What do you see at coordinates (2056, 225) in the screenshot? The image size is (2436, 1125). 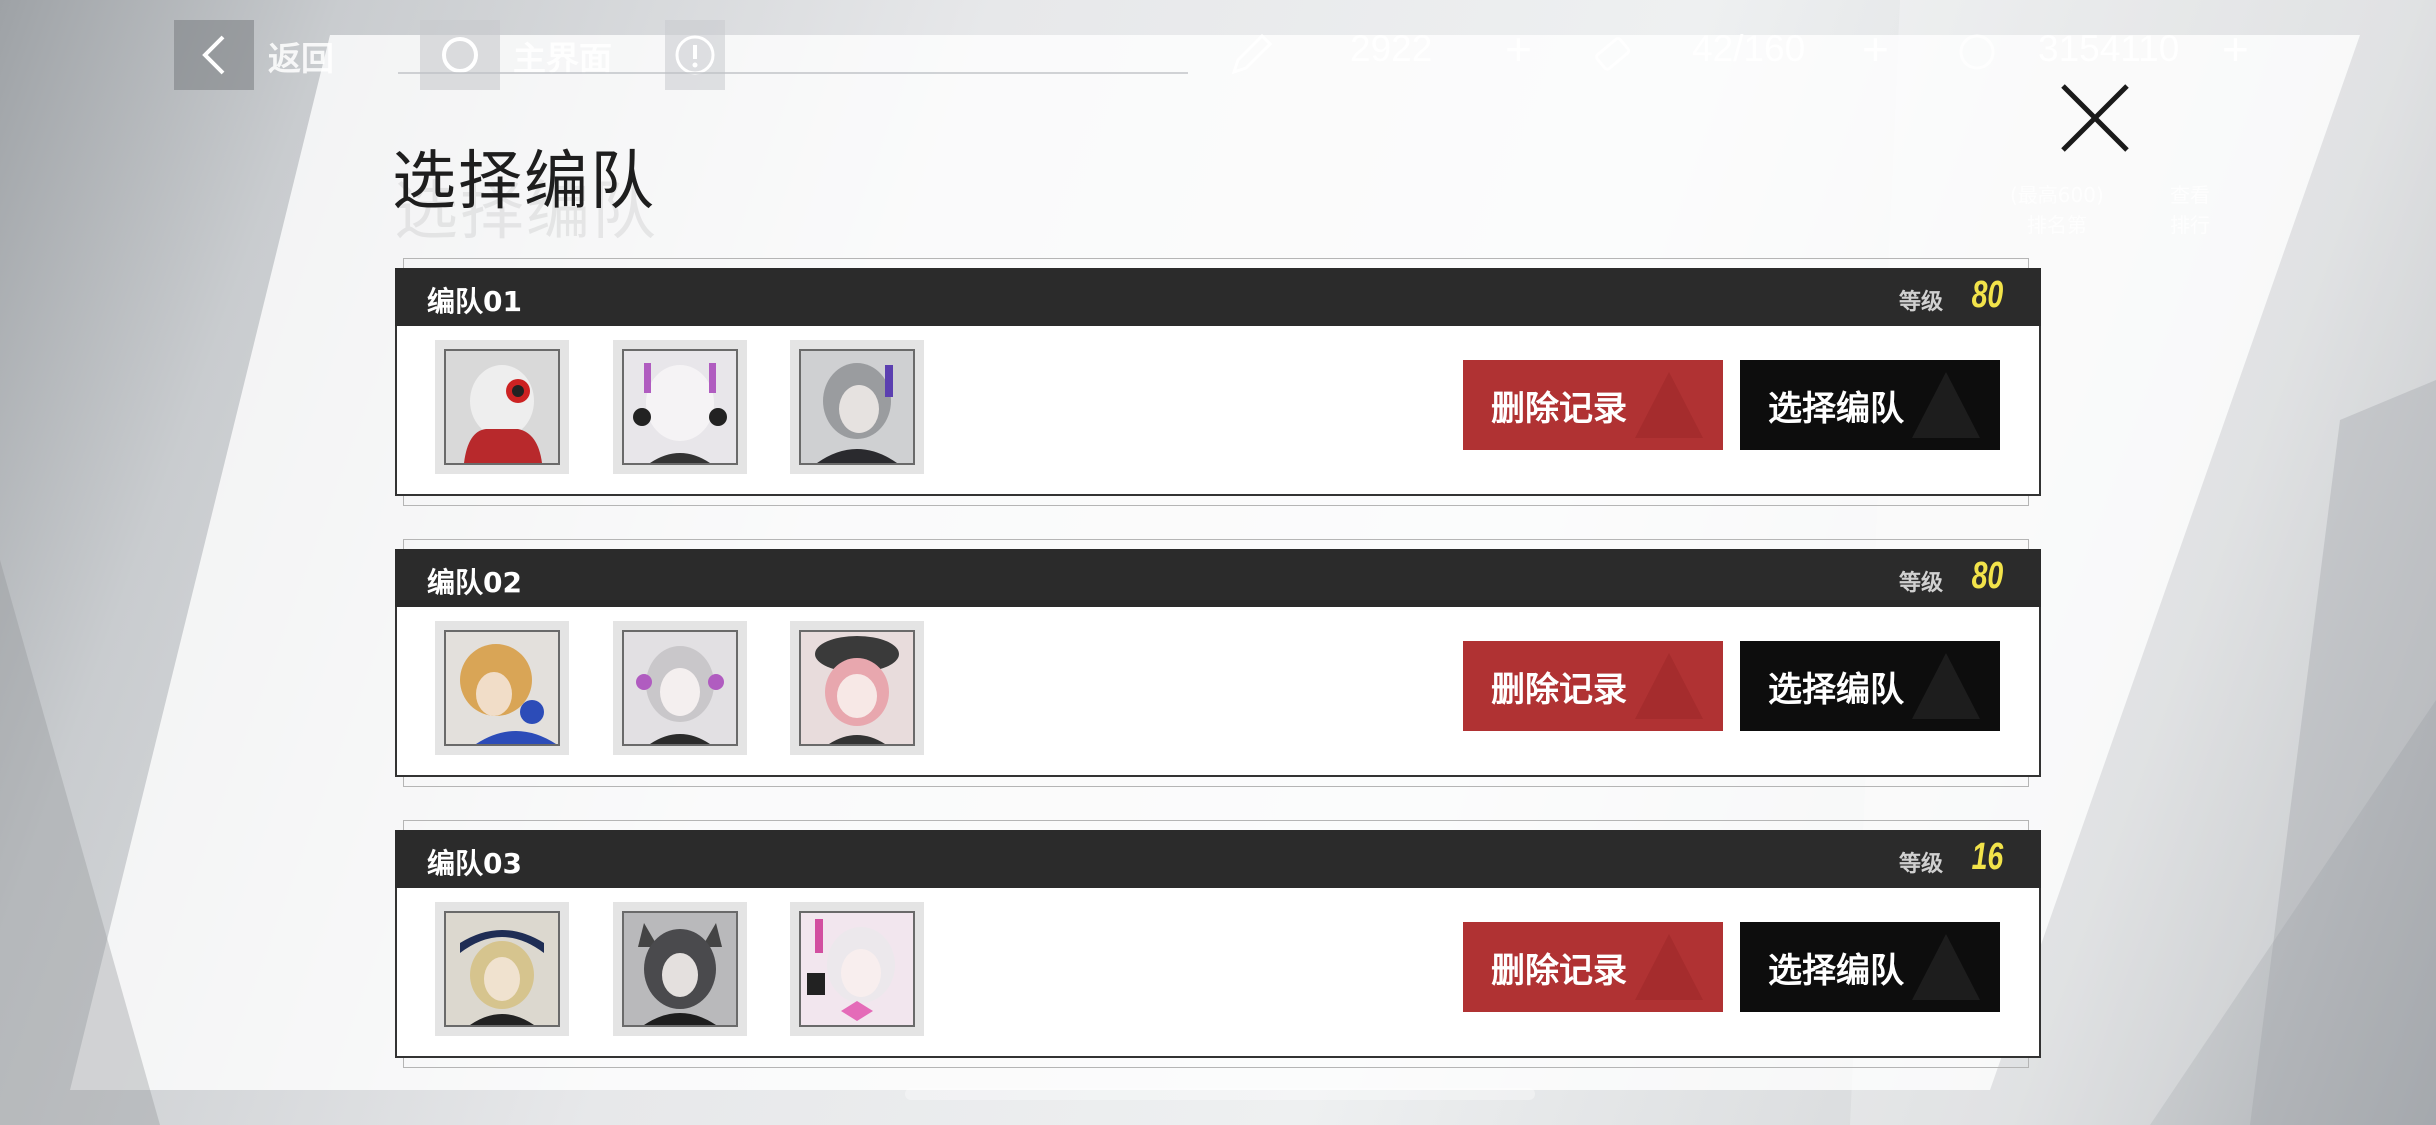 I see `ranking-info-line2: 排名第` at bounding box center [2056, 225].